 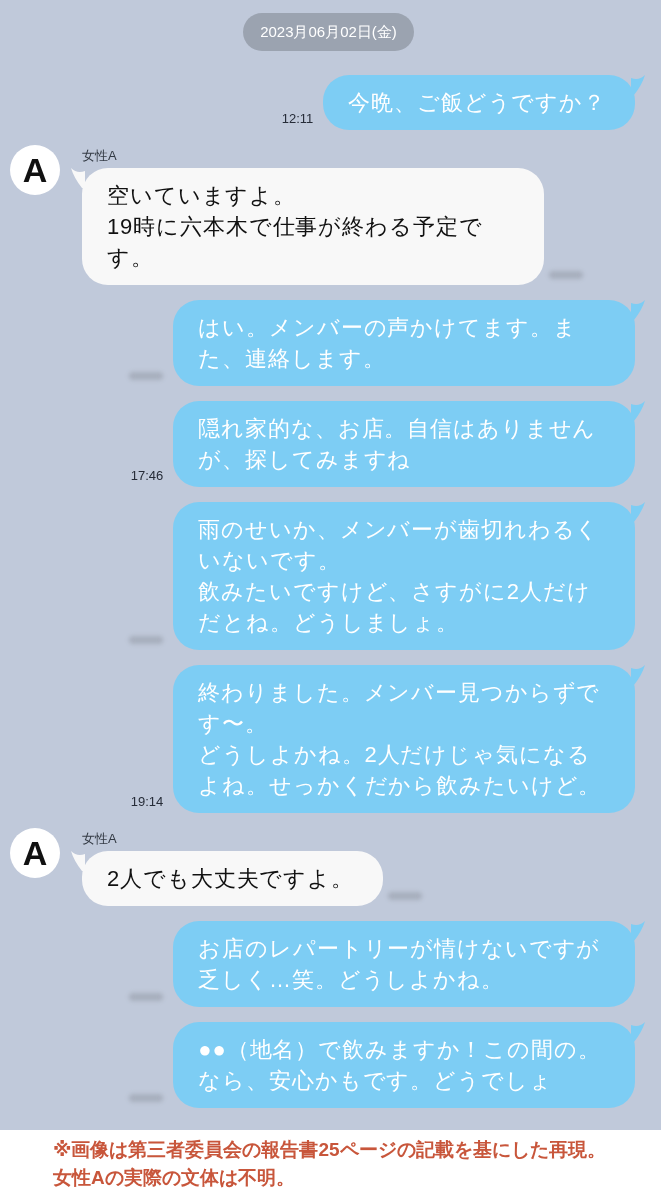 What do you see at coordinates (400, 770) in the screenshot?
I see `message-text: どうしよかね。2人だけじゃ気になるよね。せっかくだから飲みたいけど。` at bounding box center [400, 770].